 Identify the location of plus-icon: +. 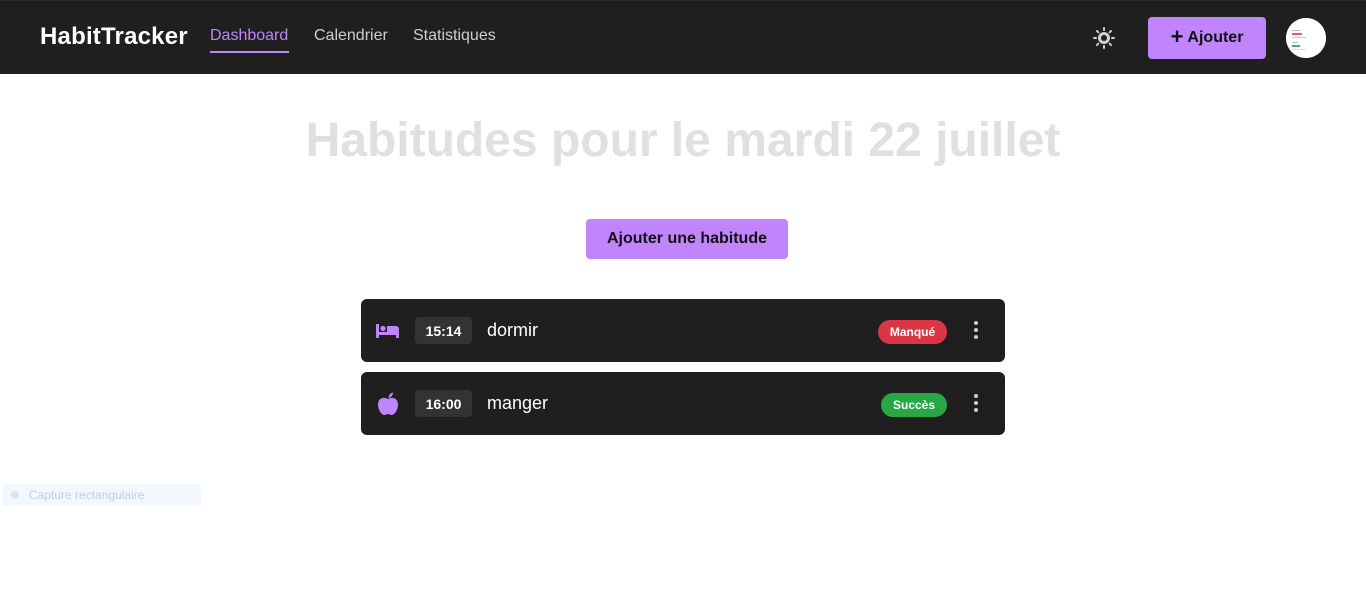
(1177, 36).